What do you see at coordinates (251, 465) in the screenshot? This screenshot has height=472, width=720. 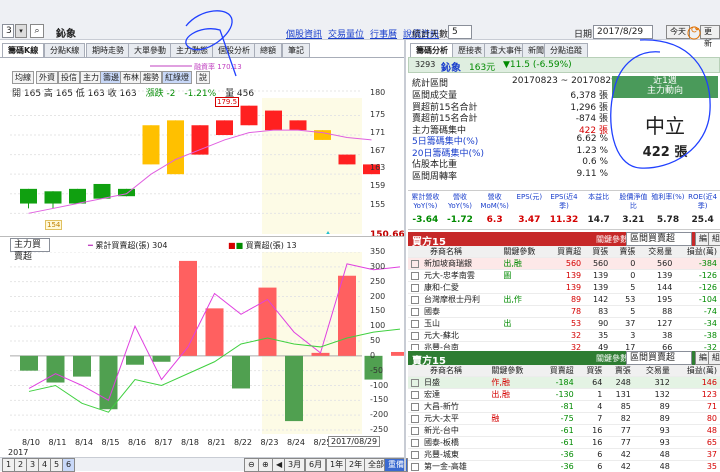 I see `zoom-out-icon: ⊖` at bounding box center [251, 465].